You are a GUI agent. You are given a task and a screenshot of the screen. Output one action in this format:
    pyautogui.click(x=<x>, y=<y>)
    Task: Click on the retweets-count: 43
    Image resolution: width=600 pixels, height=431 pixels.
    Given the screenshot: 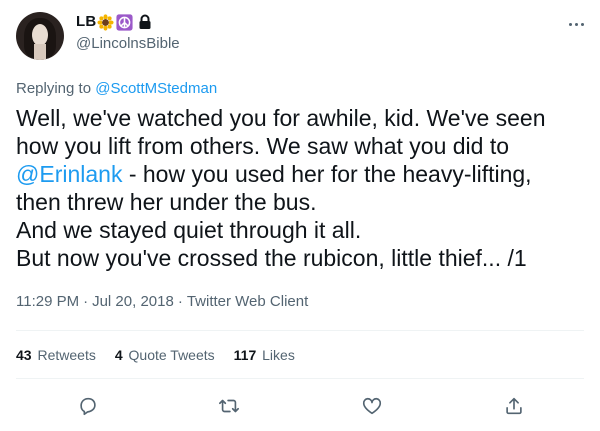 What is the action you would take?
    pyautogui.click(x=24, y=355)
    